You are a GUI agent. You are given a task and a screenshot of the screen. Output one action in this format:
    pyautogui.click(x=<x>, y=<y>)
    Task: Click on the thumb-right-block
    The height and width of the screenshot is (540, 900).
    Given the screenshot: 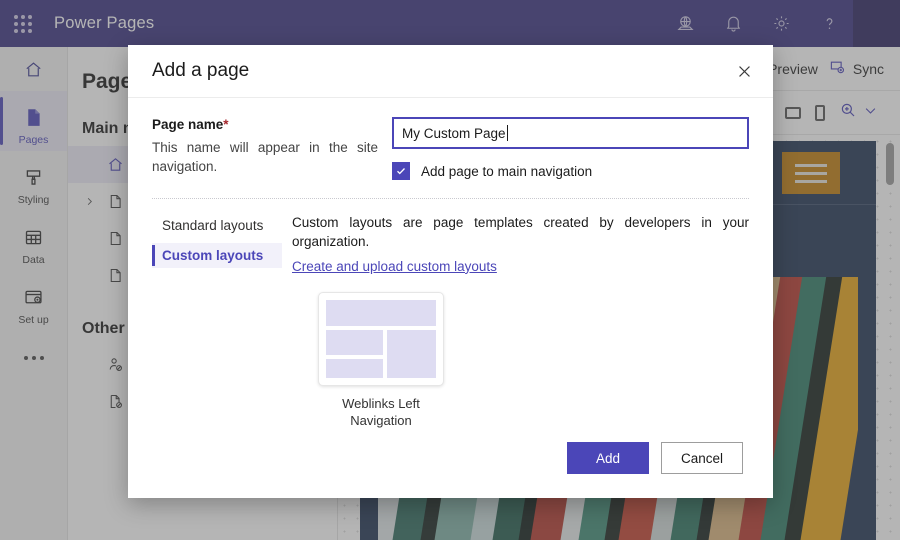 What is the action you would take?
    pyautogui.click(x=411, y=353)
    